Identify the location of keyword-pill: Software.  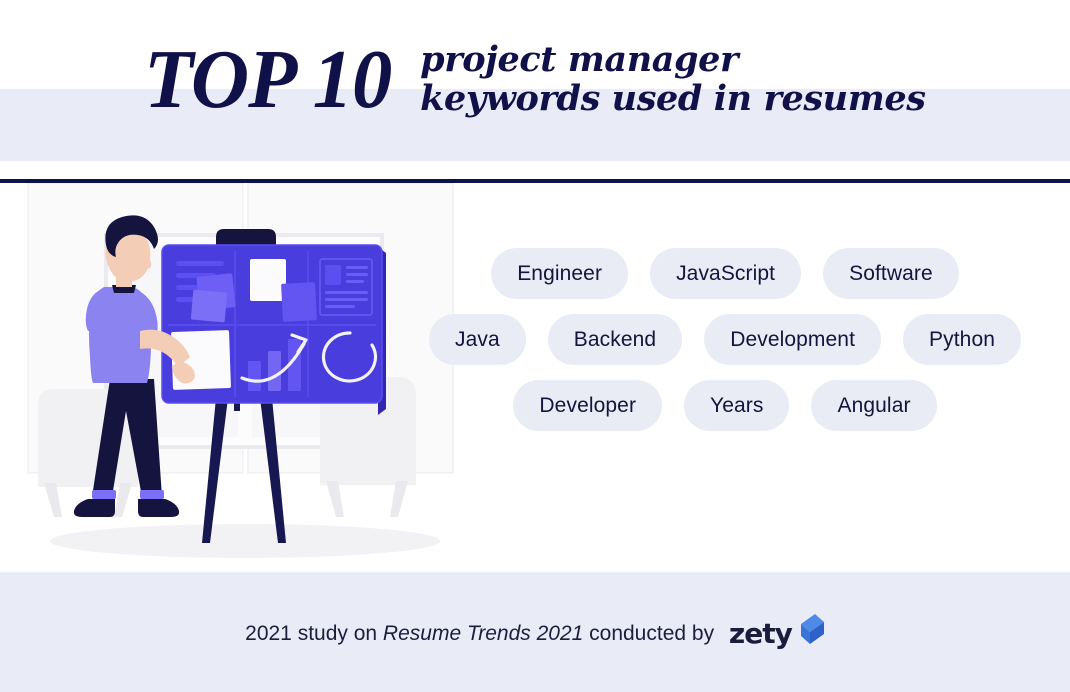
(891, 273).